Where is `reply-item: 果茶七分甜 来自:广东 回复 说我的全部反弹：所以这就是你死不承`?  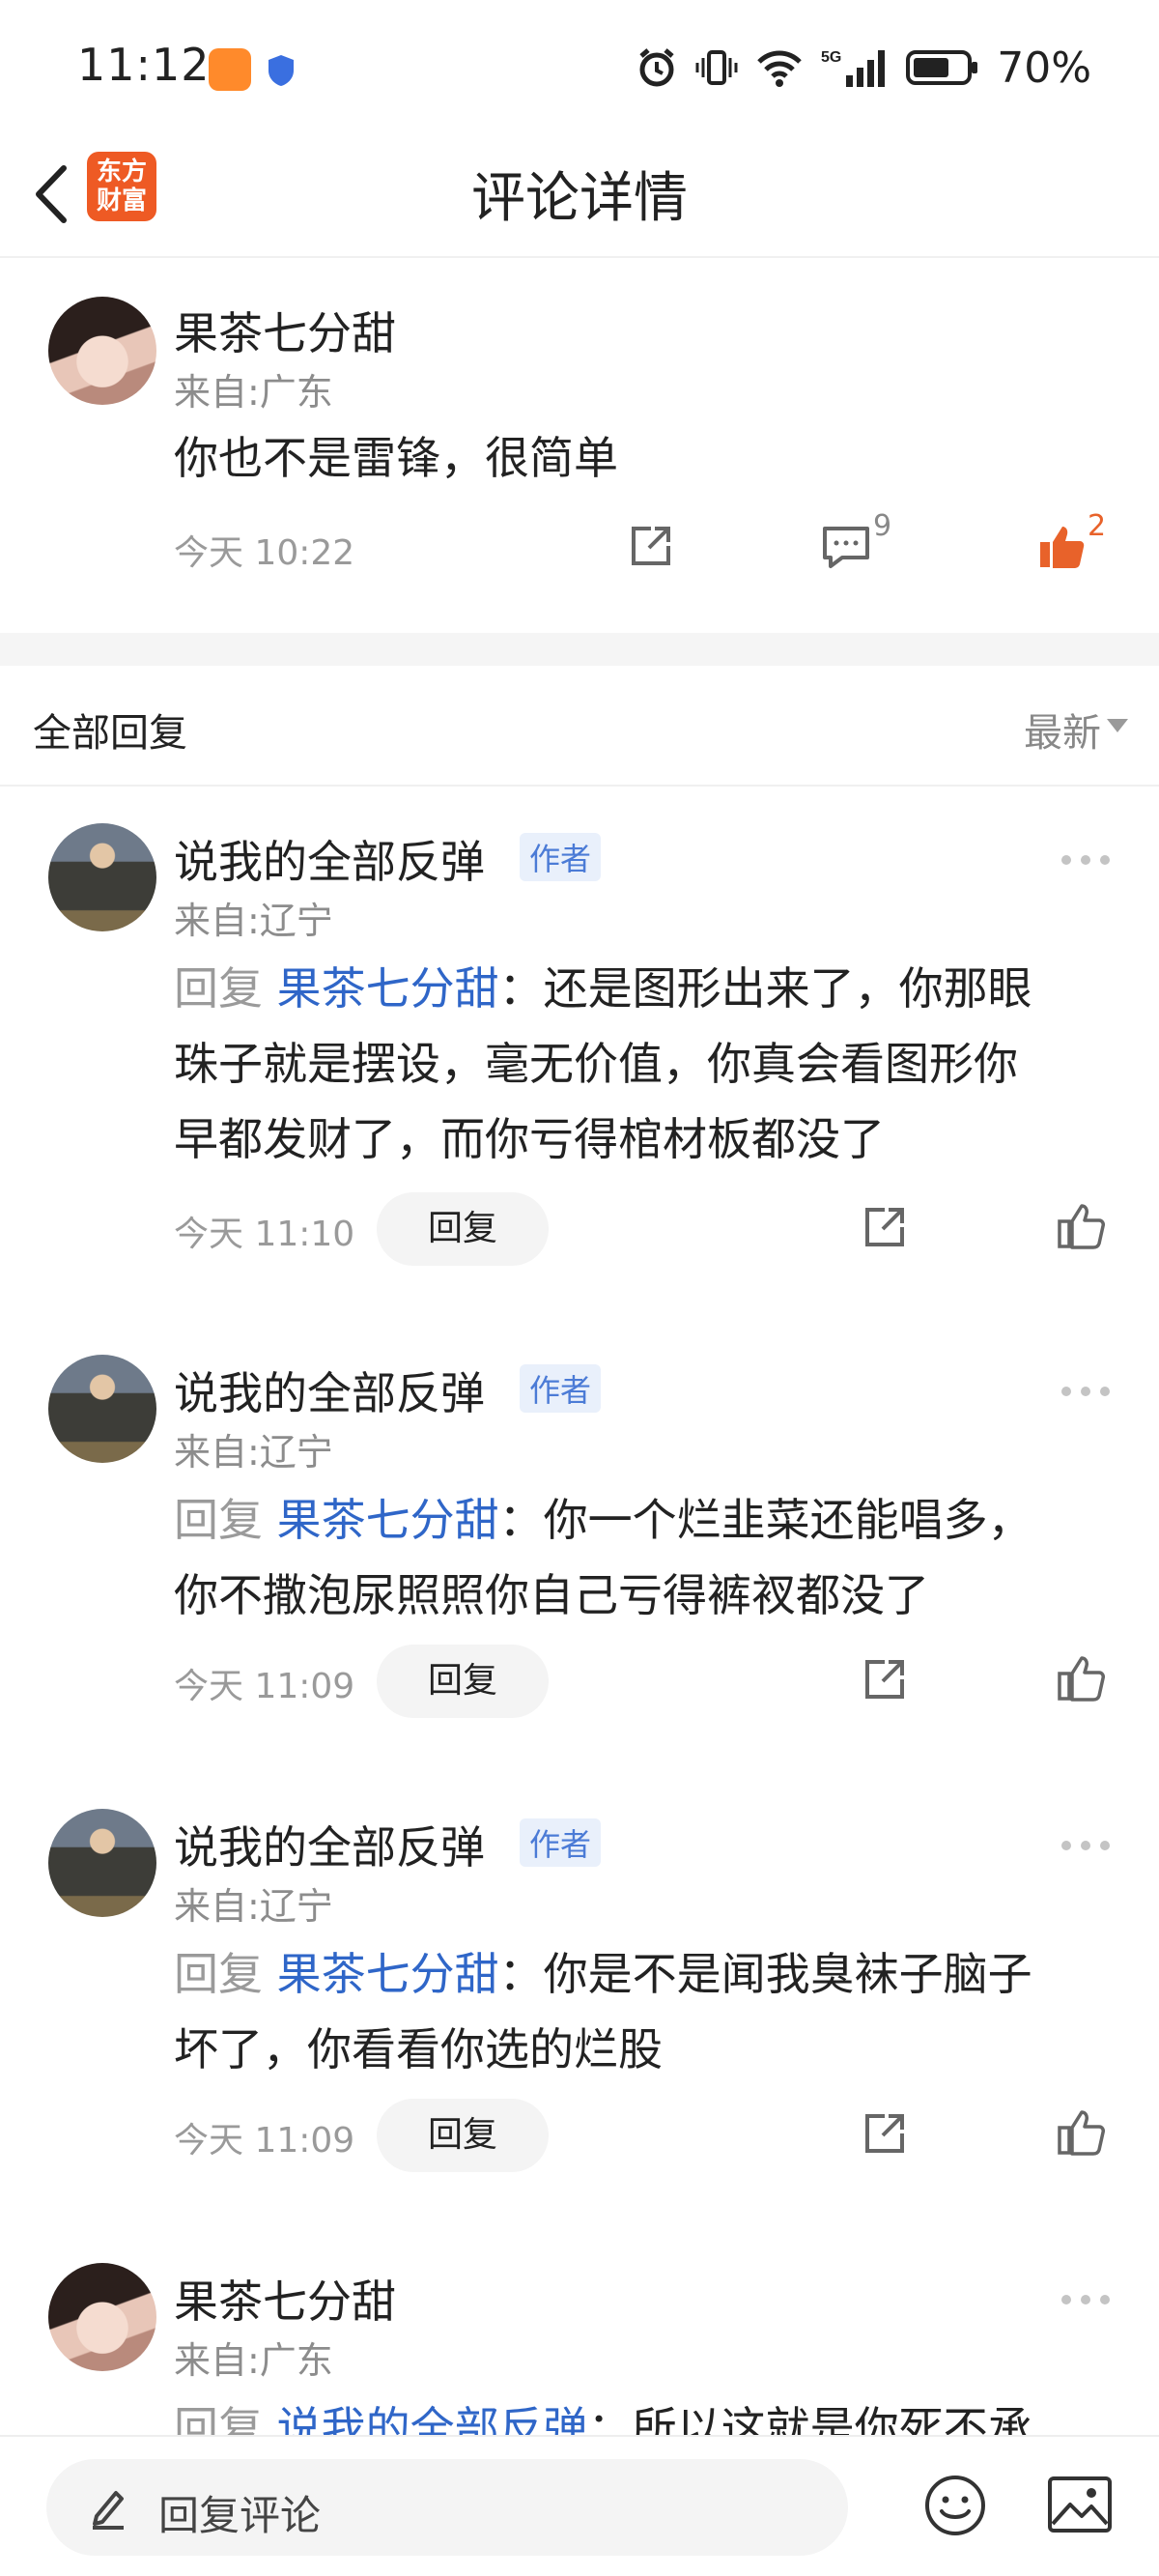
reply-item: 果茶七分甜 来自:广东 回复 说我的全部反弹：所以这就是你死不承 is located at coordinates (579, 2330).